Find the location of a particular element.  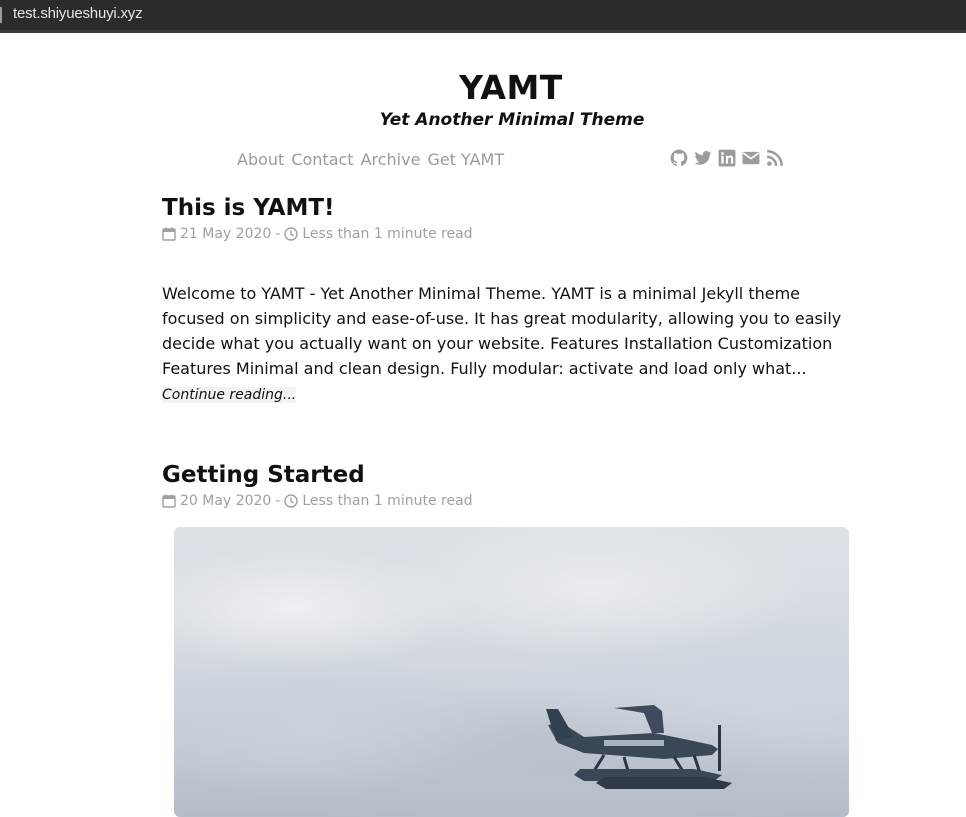

post-title: Getting Started is located at coordinates (263, 475).